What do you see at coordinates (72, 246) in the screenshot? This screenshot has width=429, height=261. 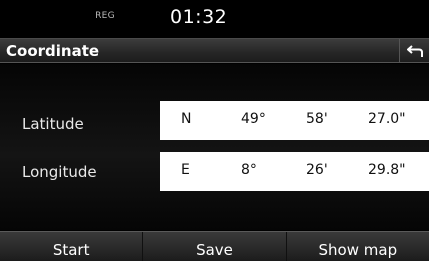 I see `start-button: Start` at bounding box center [72, 246].